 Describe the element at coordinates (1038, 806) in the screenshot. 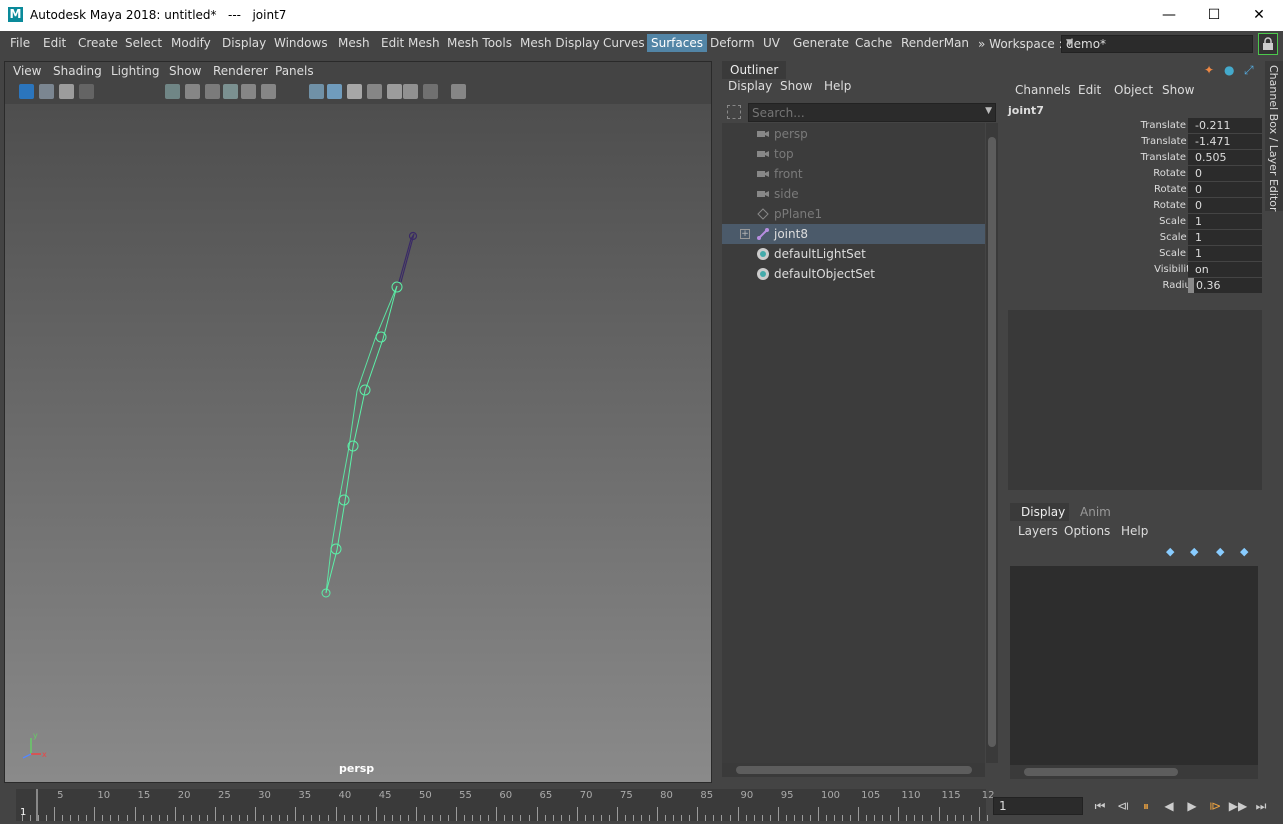

I see `current-frame-field: 1` at that location.